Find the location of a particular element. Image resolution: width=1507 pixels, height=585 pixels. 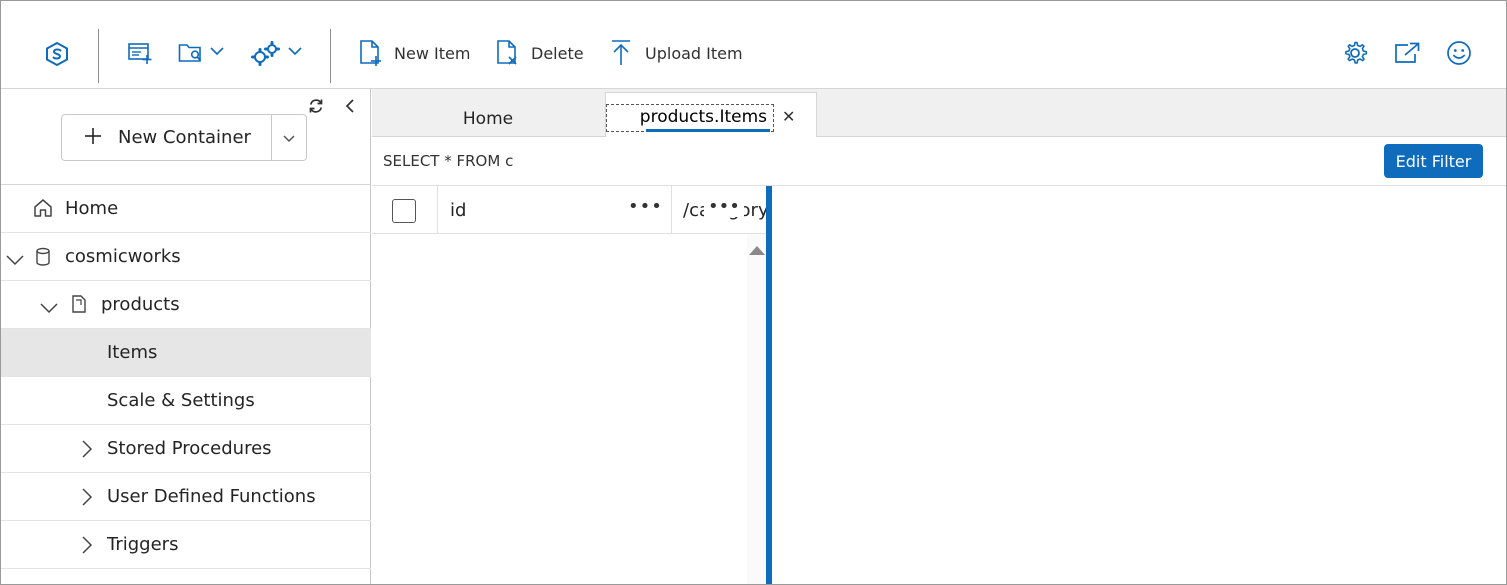

delete-button: Delete is located at coordinates (539, 53).